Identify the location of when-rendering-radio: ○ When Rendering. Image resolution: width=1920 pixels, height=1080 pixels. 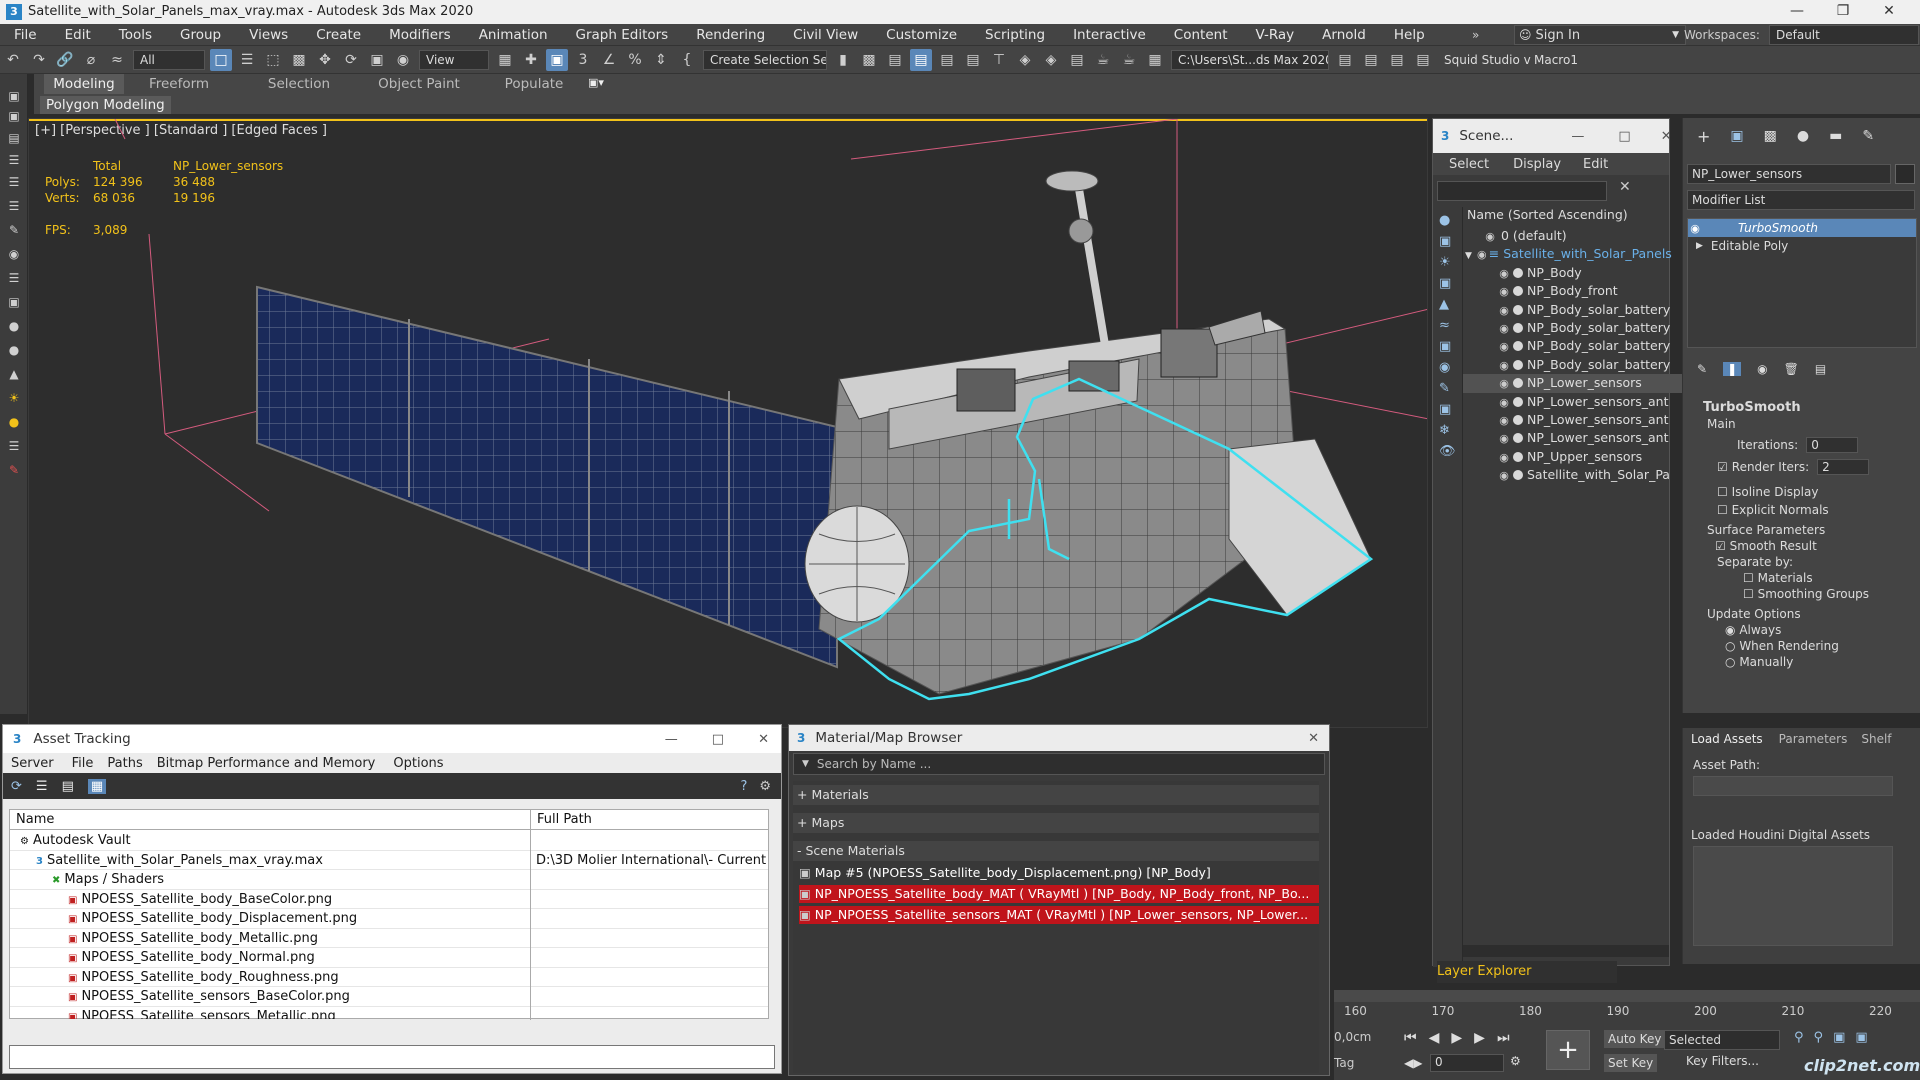
(1801, 646).